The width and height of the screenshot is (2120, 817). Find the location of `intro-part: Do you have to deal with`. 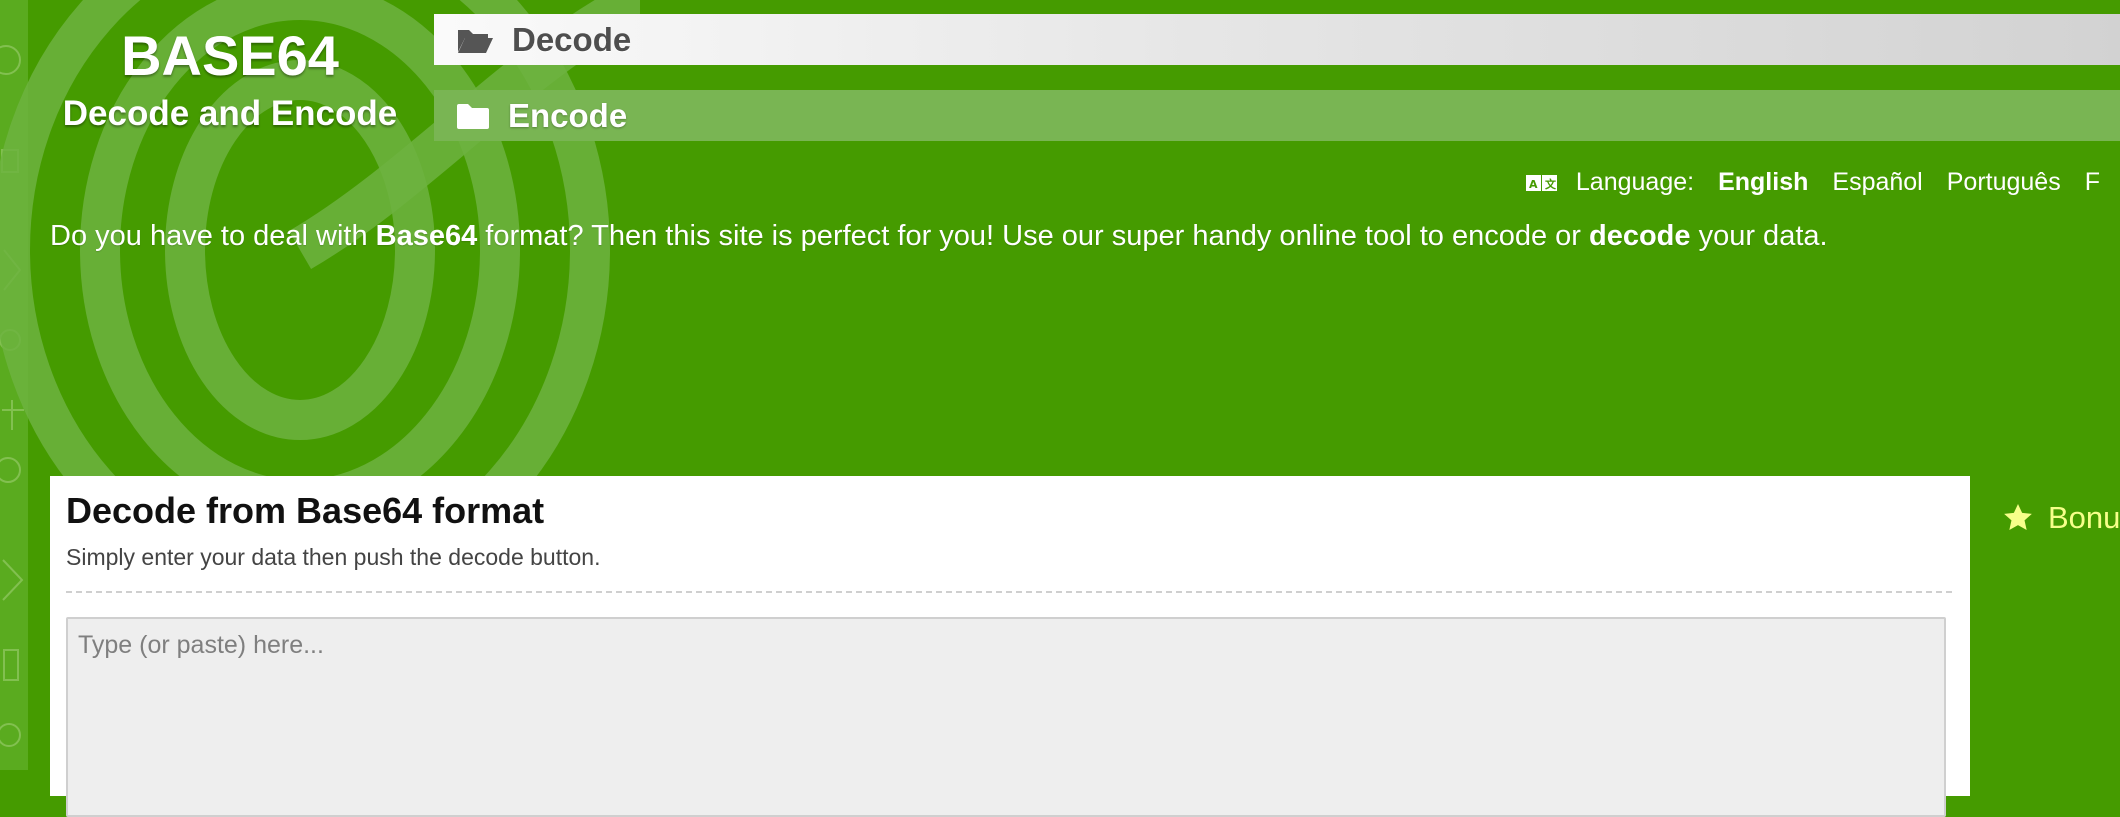

intro-part: Do you have to deal with is located at coordinates (213, 236).